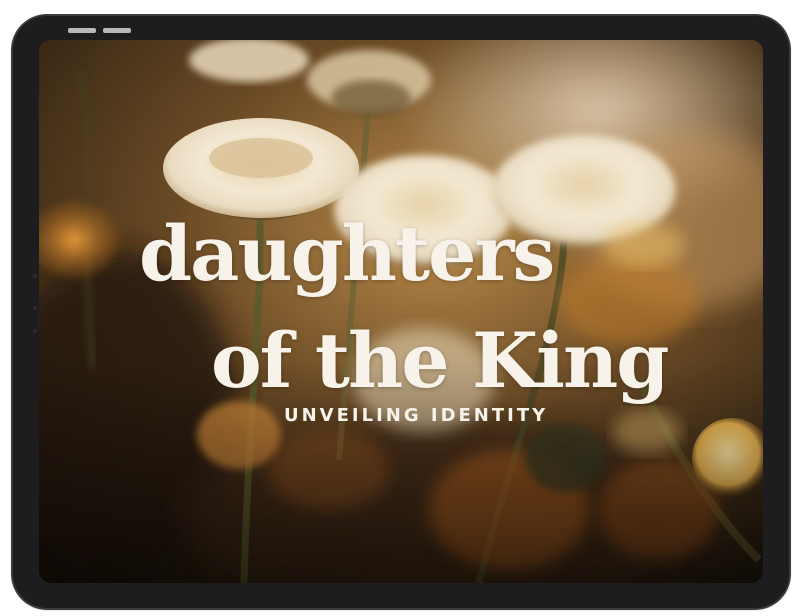 The height and width of the screenshot is (616, 800). What do you see at coordinates (416, 415) in the screenshot?
I see `subtitle: UNVEILING IDENTITY` at bounding box center [416, 415].